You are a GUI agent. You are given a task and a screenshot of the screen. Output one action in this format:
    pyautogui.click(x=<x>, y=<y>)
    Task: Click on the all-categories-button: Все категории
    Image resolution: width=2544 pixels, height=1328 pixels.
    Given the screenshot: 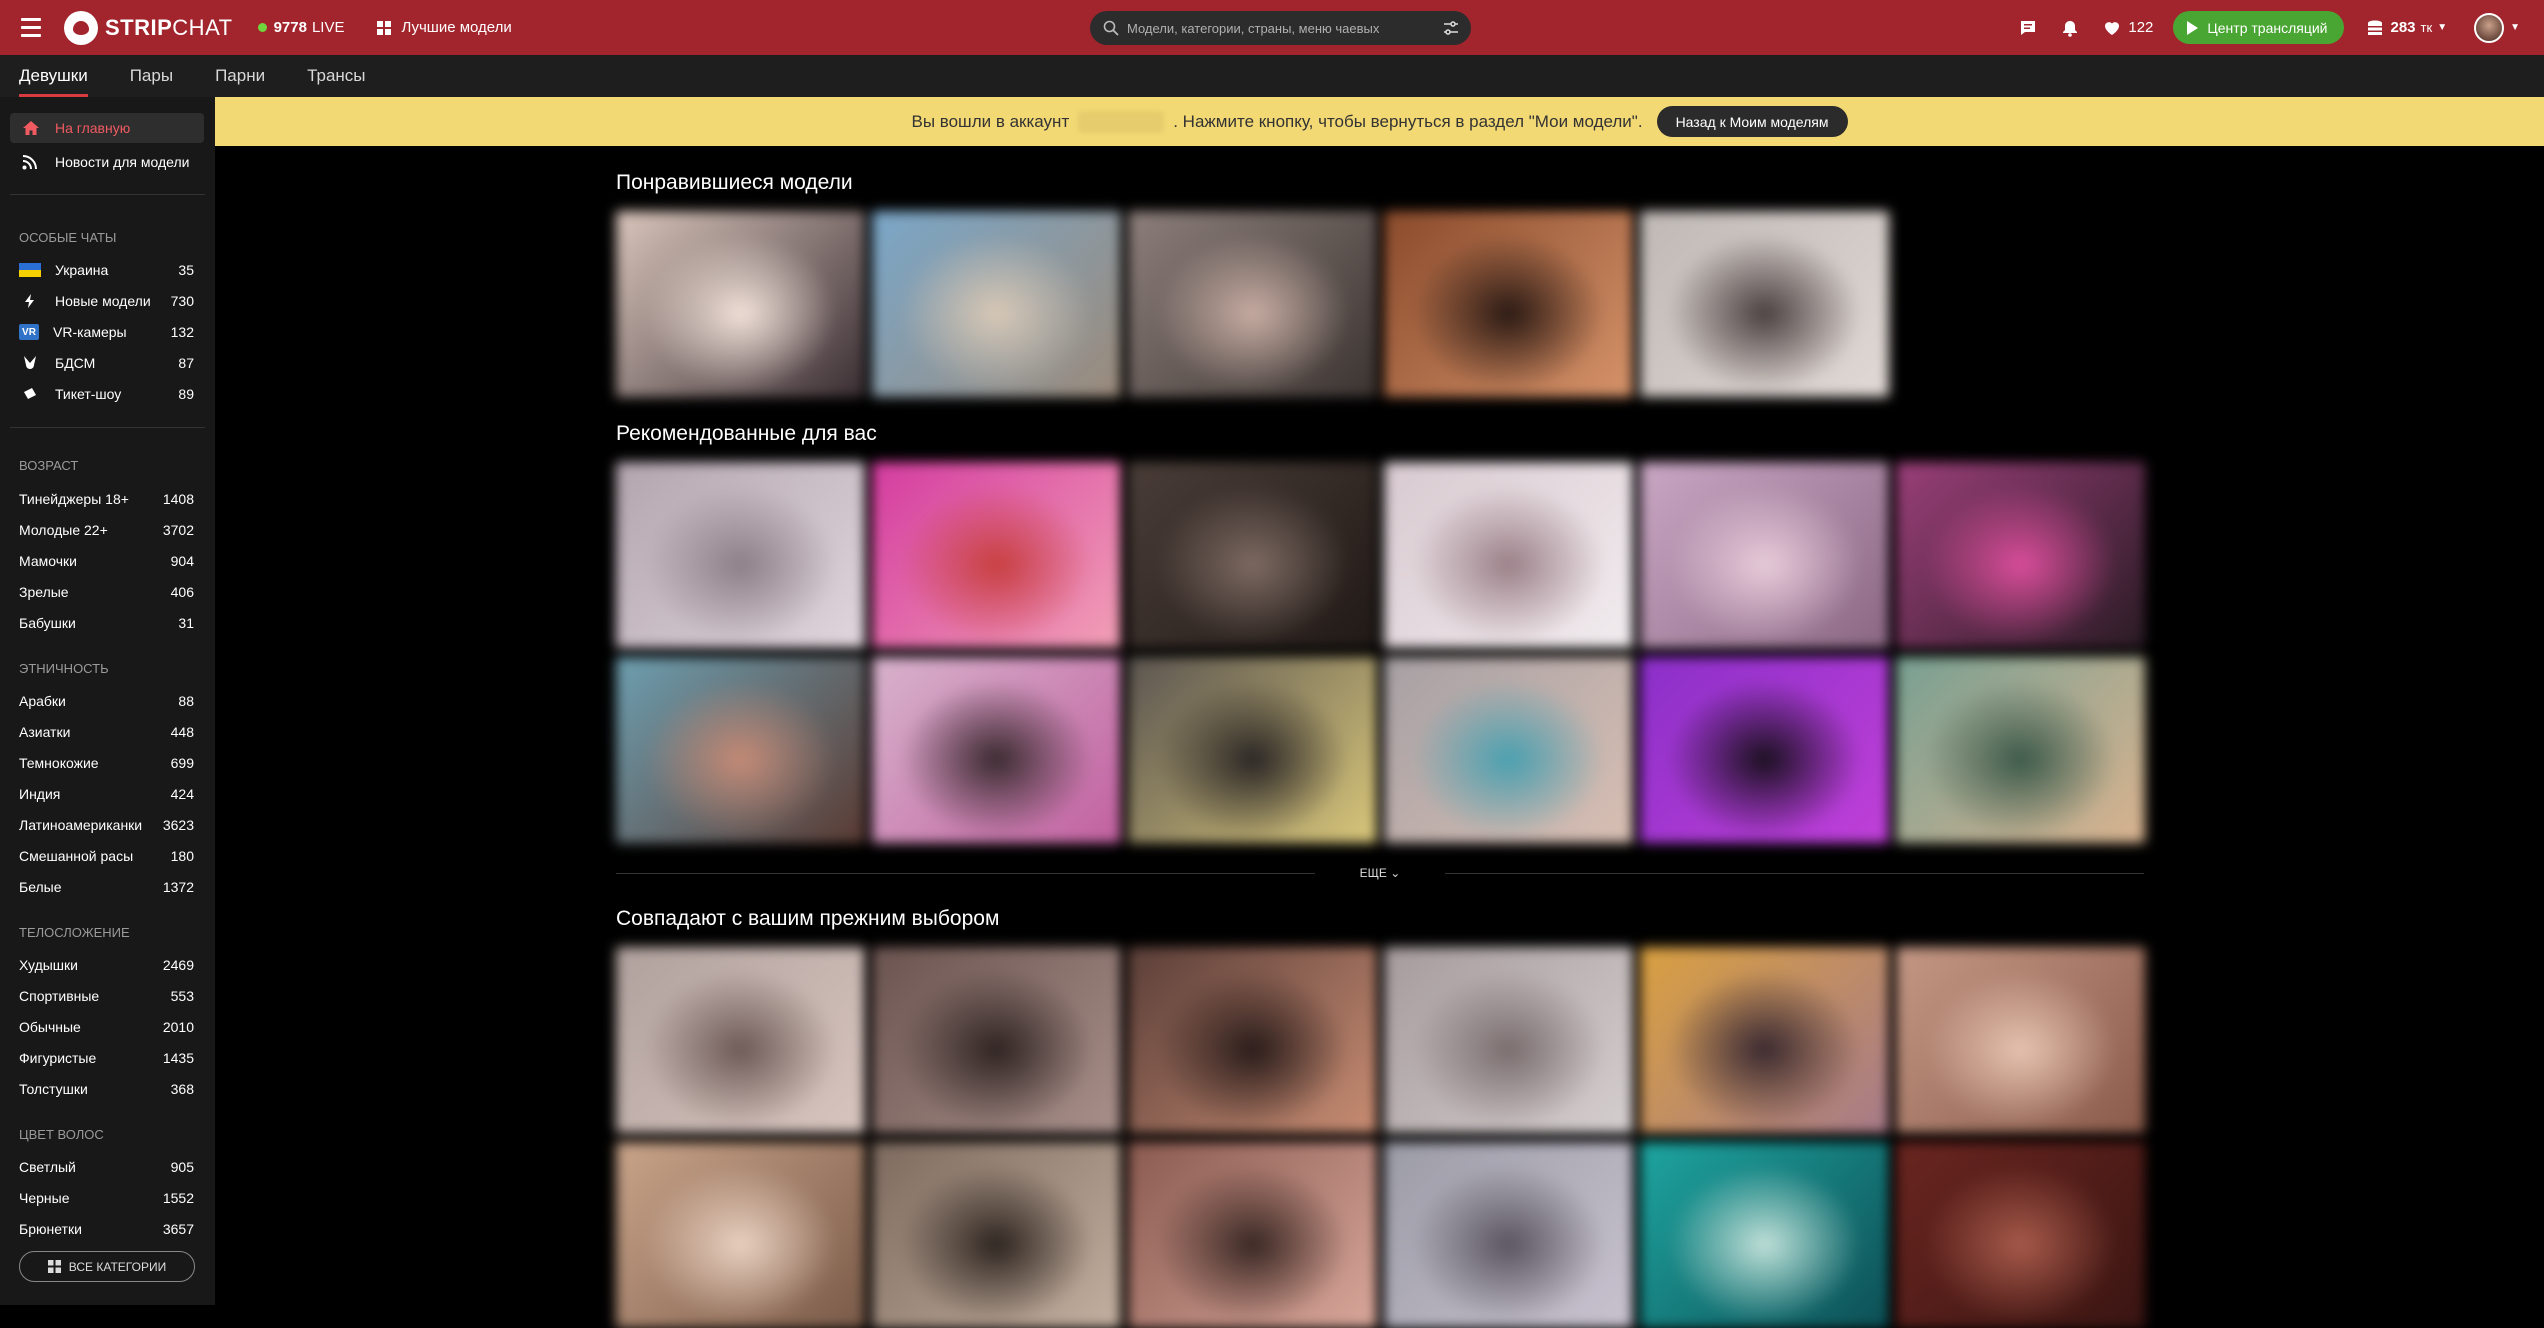 What is the action you would take?
    pyautogui.click(x=107, y=1266)
    